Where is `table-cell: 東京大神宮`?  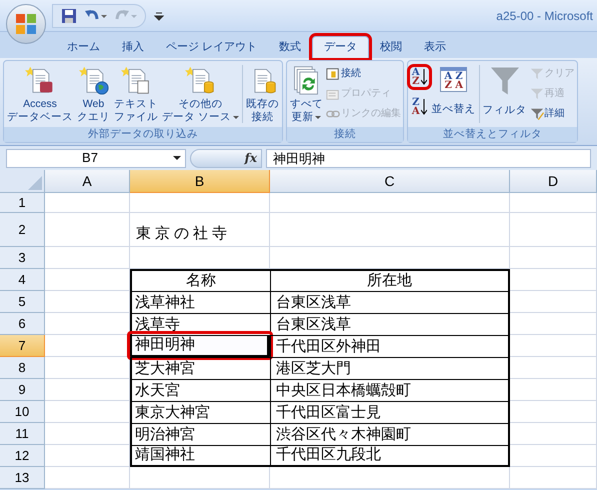 table-cell: 東京大神宮 is located at coordinates (200, 412).